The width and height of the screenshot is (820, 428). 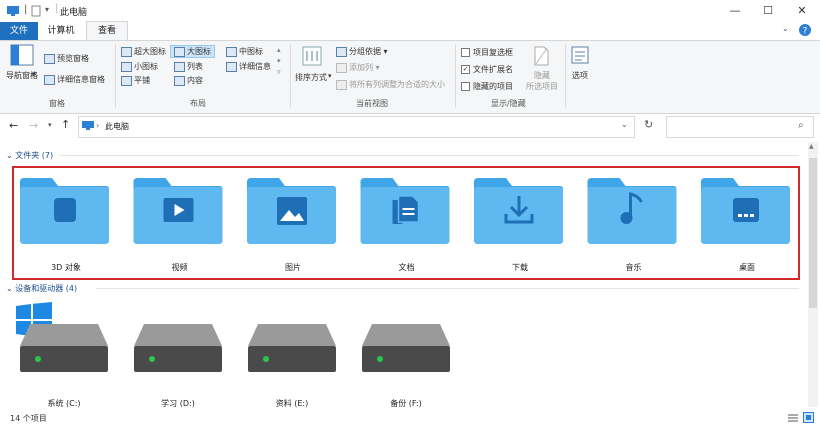 What do you see at coordinates (61, 31) in the screenshot?
I see `tab-computer: 计算机` at bounding box center [61, 31].